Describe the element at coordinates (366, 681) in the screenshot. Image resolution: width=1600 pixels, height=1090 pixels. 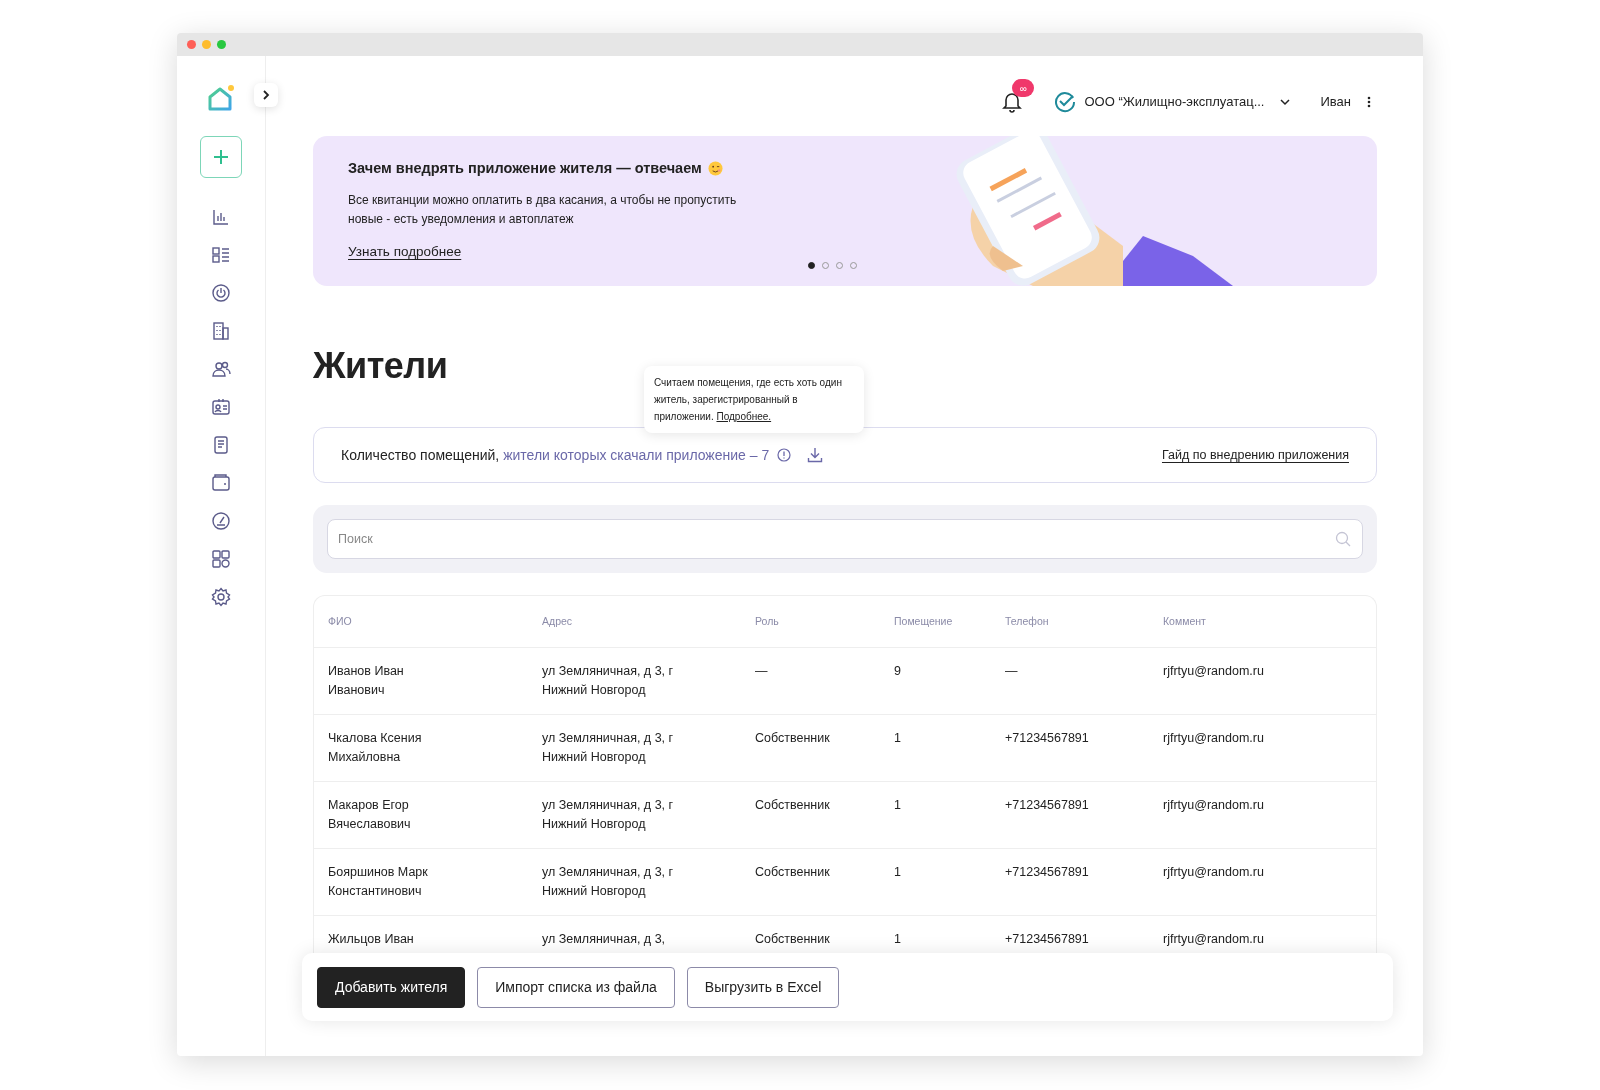
I see `resident-name: Иванов Иван Иванович` at that location.